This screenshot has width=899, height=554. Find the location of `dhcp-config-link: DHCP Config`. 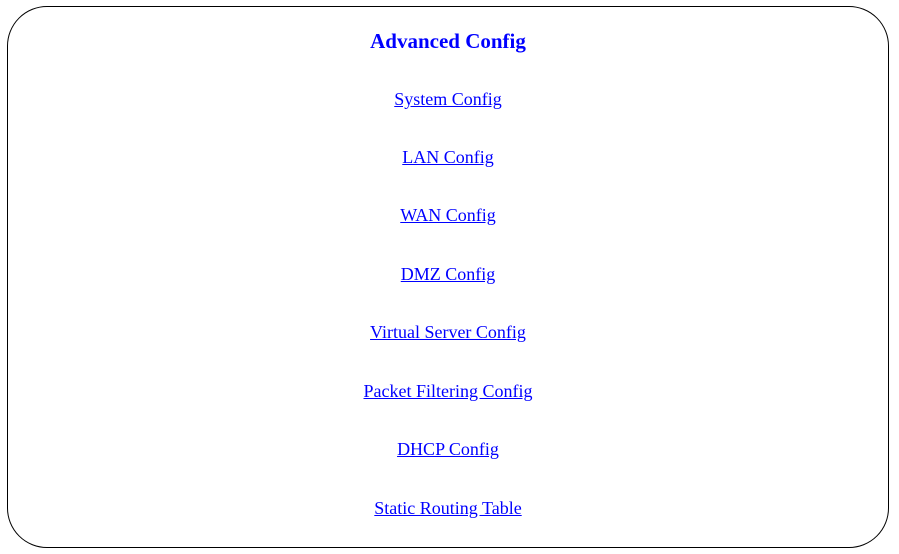

dhcp-config-link: DHCP Config is located at coordinates (448, 449).